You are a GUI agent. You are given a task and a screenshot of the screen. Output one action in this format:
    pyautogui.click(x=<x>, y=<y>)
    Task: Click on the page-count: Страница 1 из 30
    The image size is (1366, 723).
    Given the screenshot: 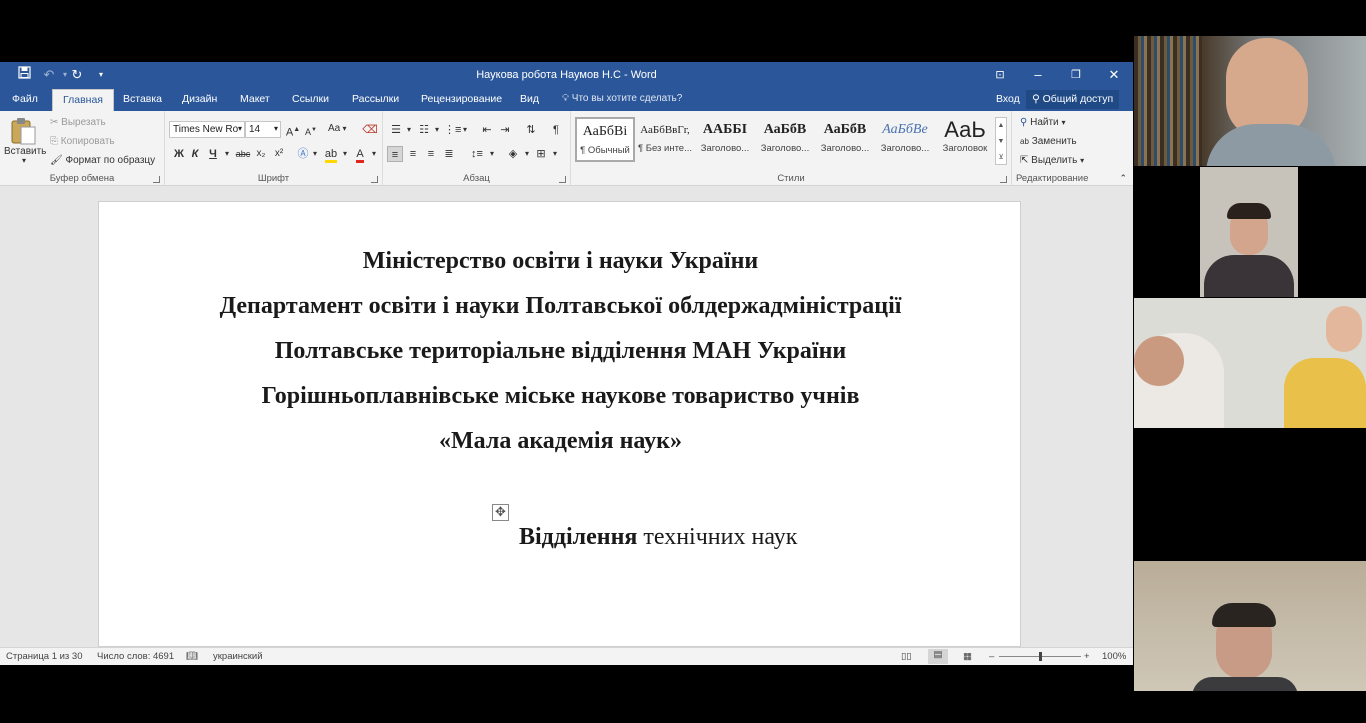 What is the action you would take?
    pyautogui.click(x=44, y=656)
    